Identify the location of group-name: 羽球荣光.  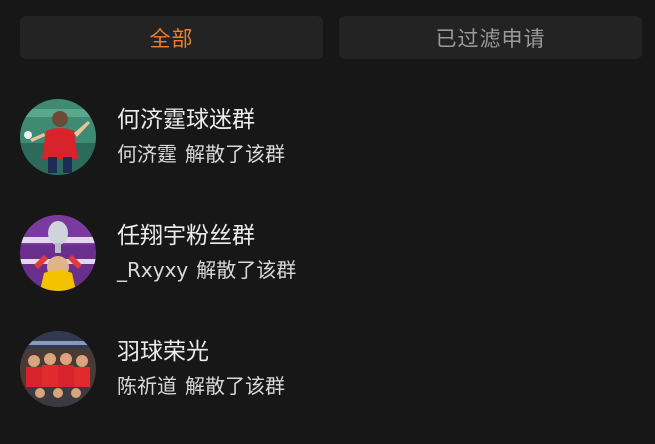
(163, 352).